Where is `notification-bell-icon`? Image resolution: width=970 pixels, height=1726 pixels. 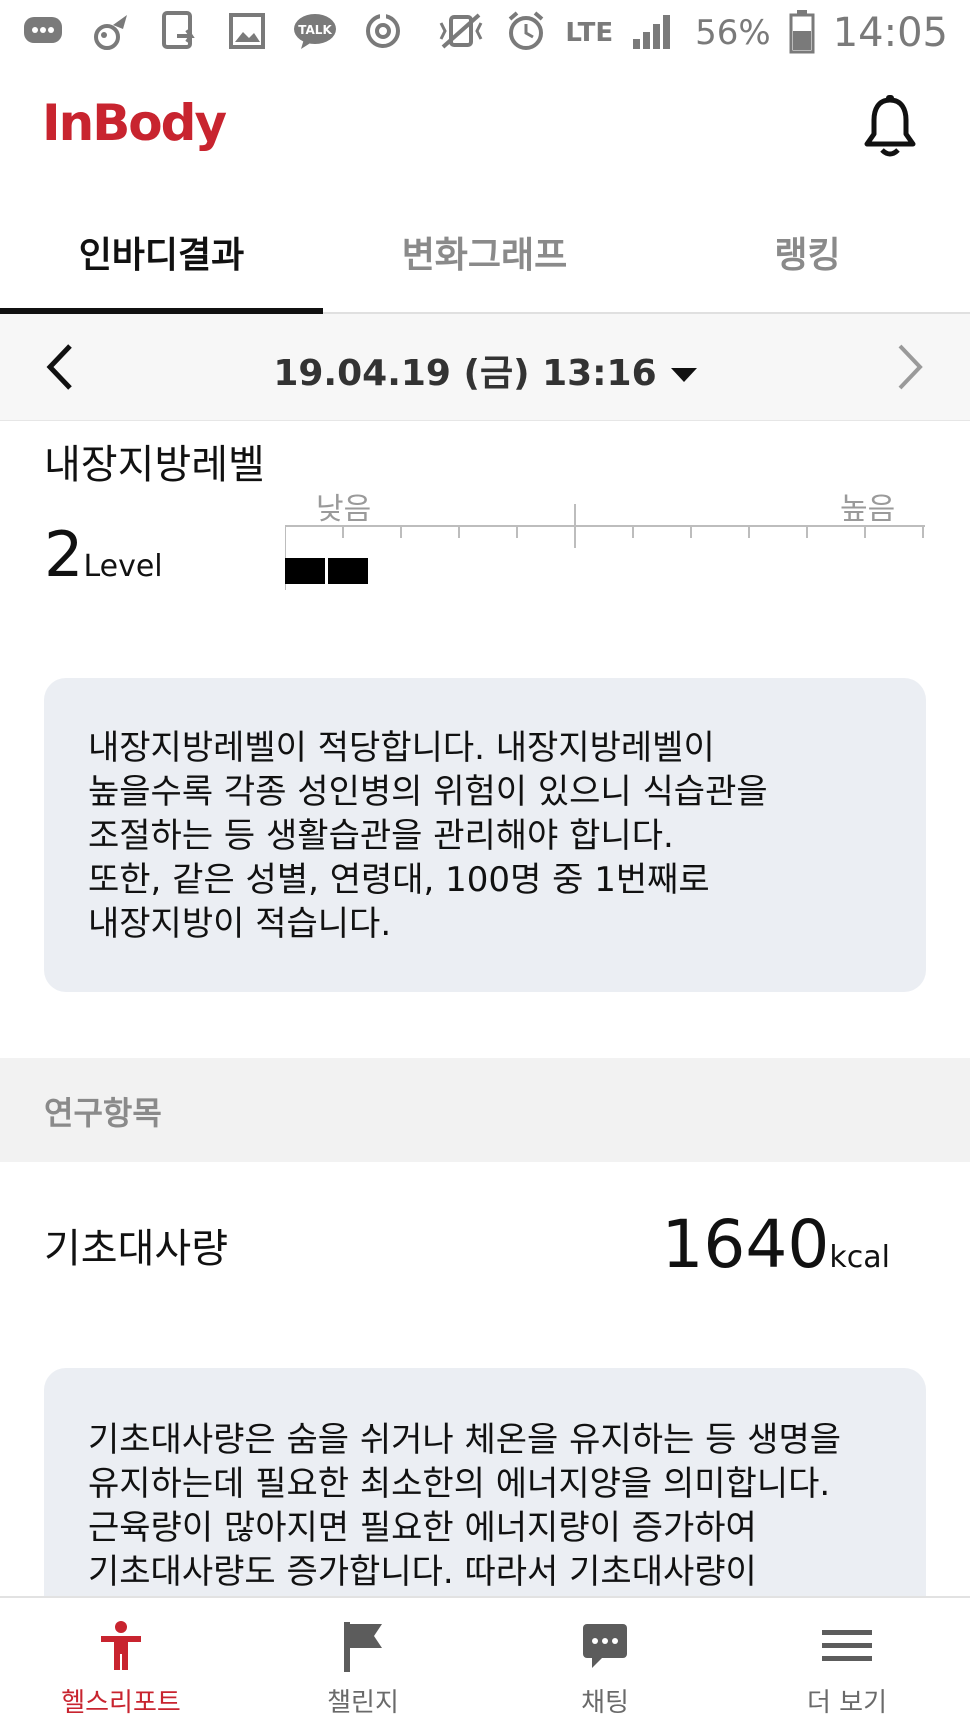
notification-bell-icon is located at coordinates (890, 127).